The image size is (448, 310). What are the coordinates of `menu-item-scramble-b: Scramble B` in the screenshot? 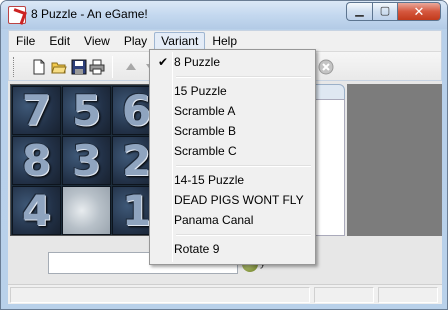 It's located at (232, 131).